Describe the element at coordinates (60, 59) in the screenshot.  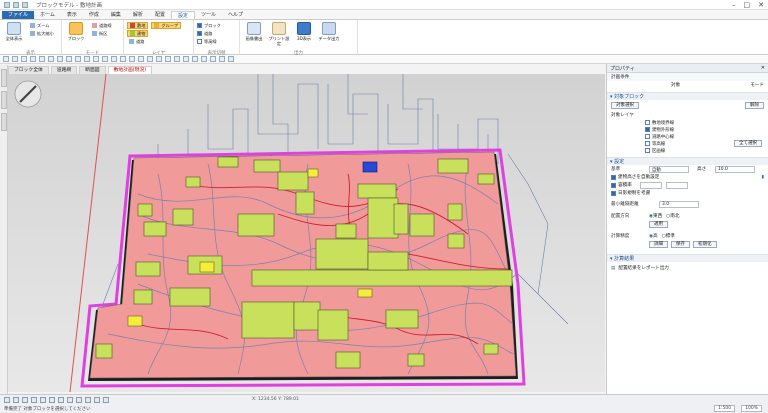
I see `move-icon` at that location.